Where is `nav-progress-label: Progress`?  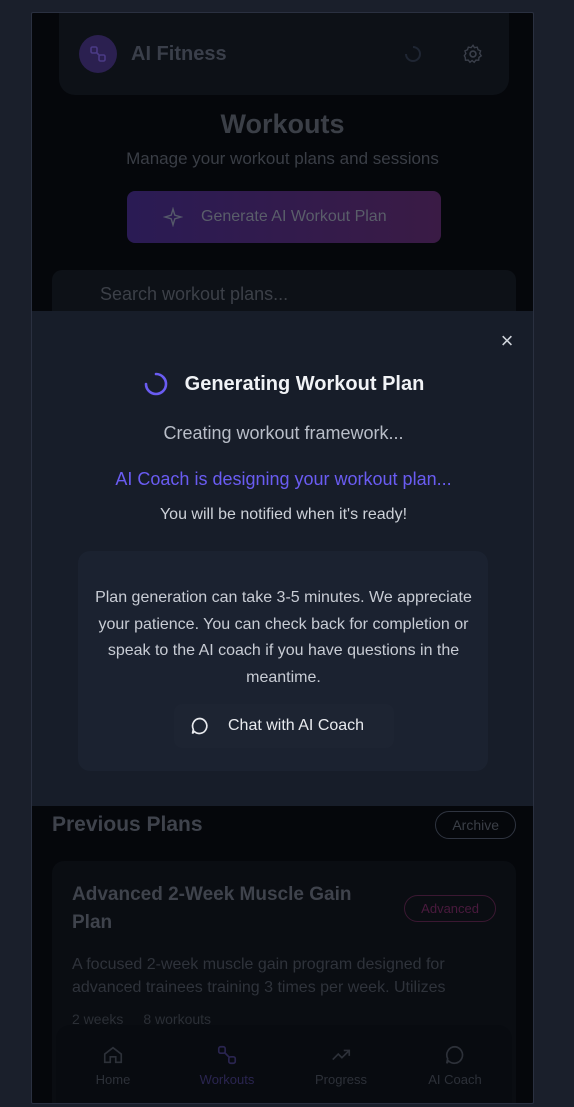 nav-progress-label: Progress is located at coordinates (341, 1079).